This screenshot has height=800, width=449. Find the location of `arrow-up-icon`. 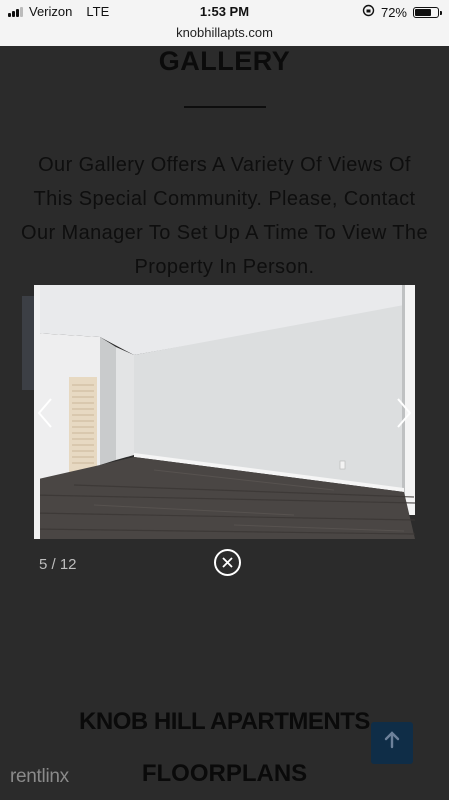

arrow-up-icon is located at coordinates (392, 743).